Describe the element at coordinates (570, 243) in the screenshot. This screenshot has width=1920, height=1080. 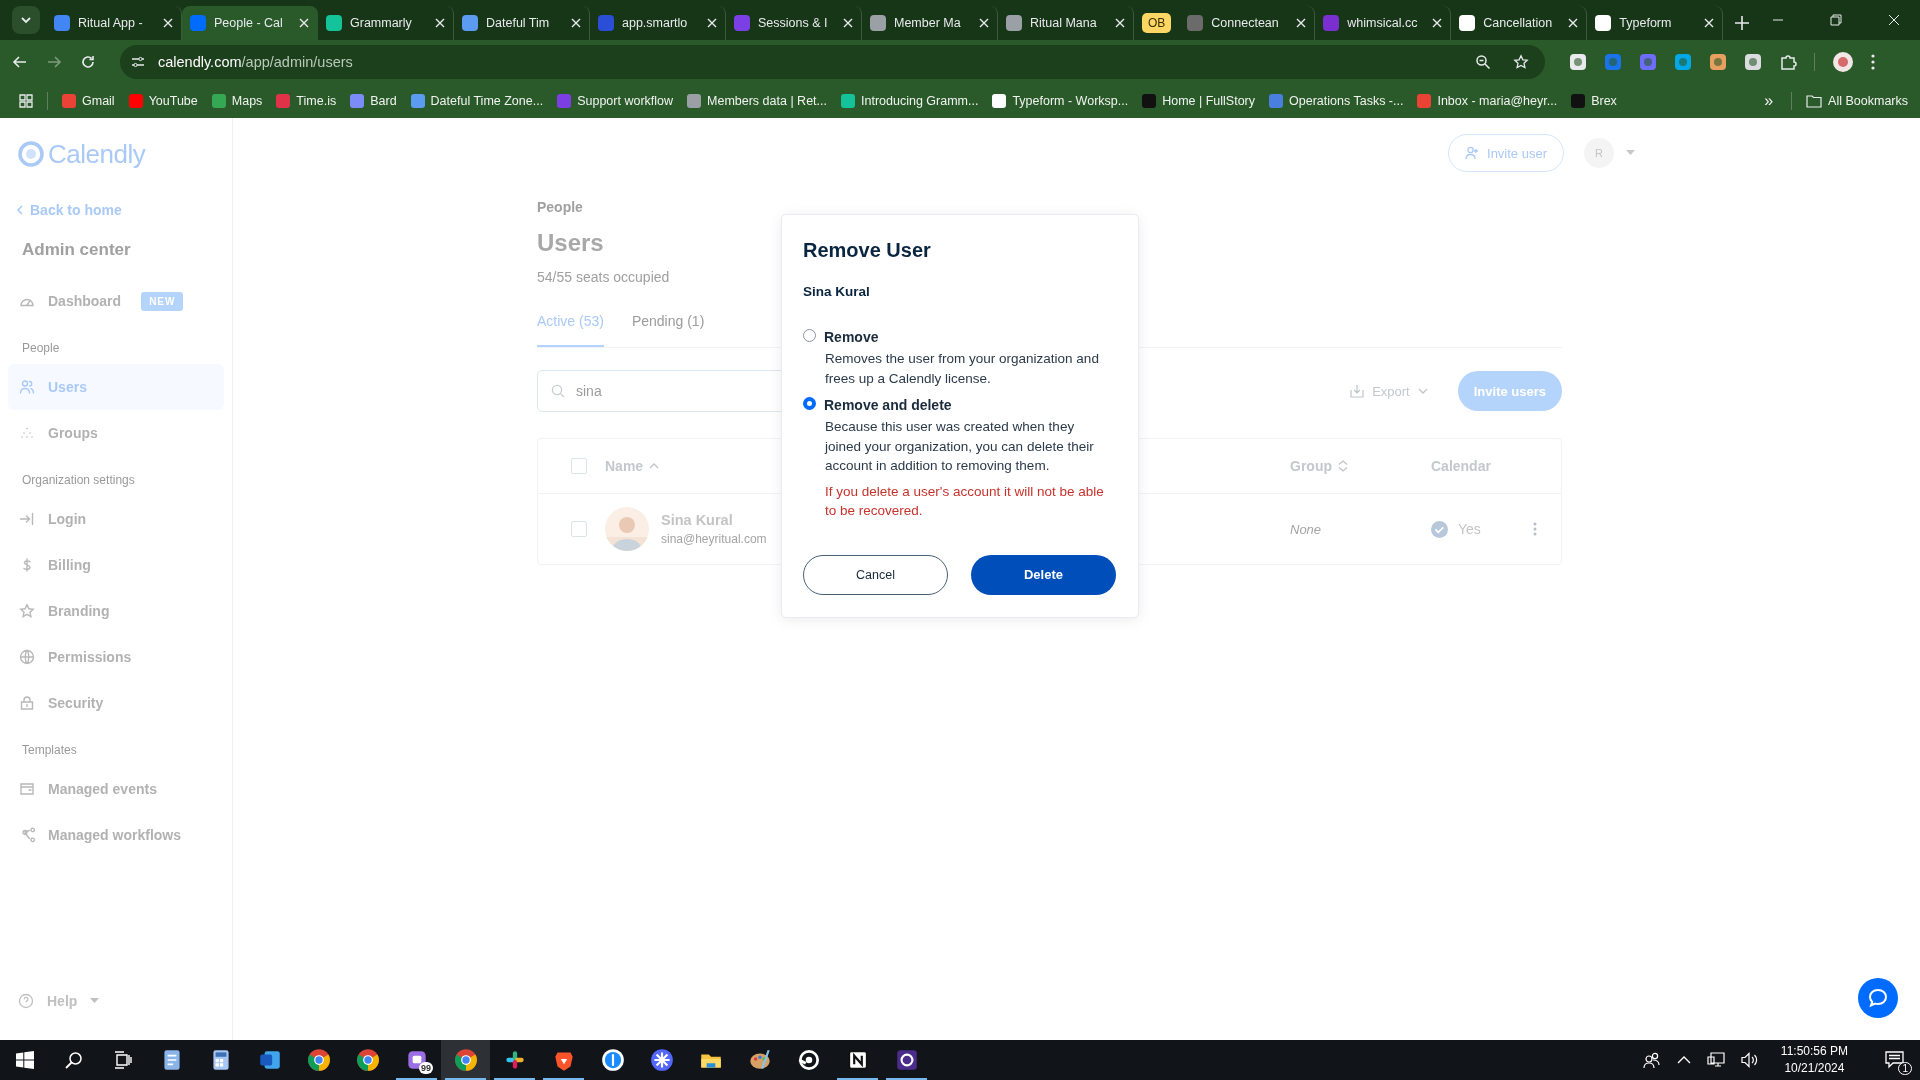
I see `page-title: Users` at that location.